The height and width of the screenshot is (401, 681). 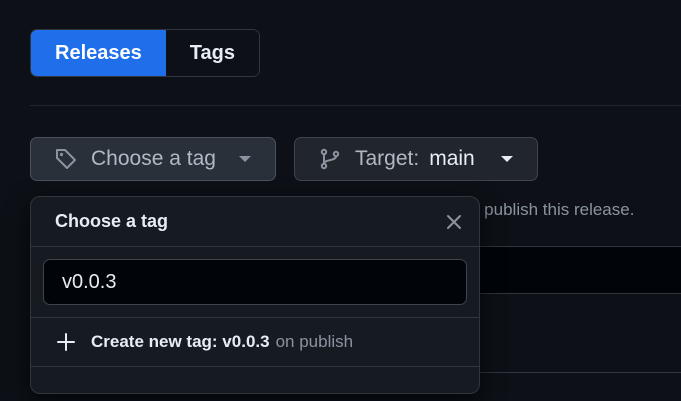 I want to click on dropdown-header: Choose a tag, so click(x=255, y=222).